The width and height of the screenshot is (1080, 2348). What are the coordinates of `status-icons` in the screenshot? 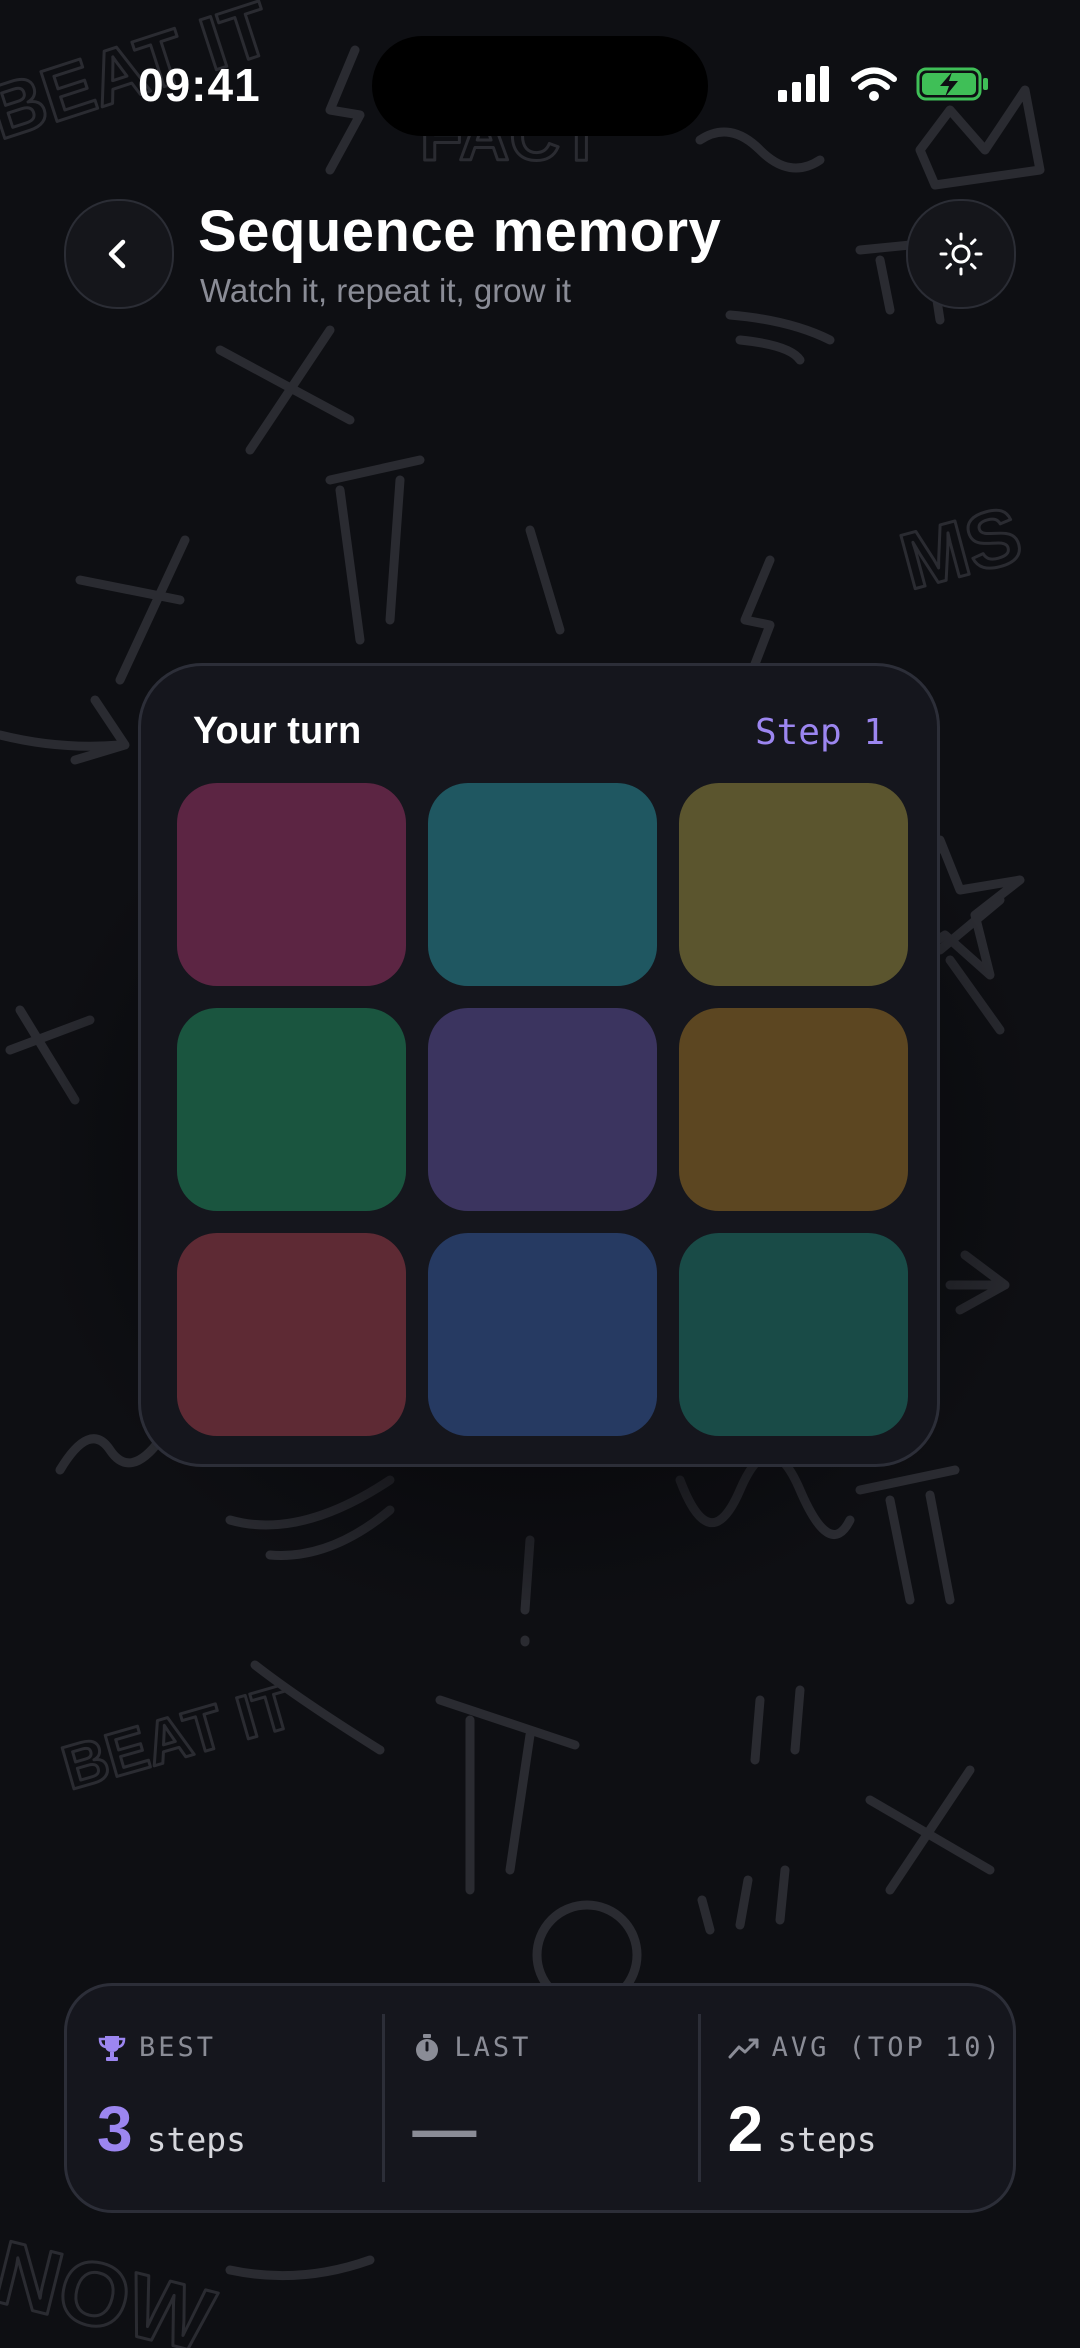 It's located at (884, 84).